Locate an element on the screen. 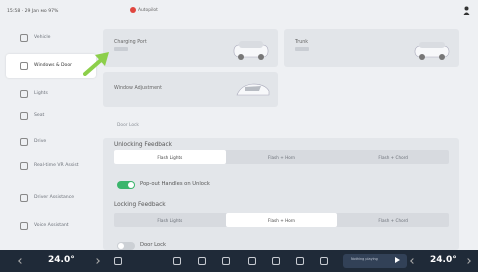 This screenshot has height=272, width=478. door-icon is located at coordinates (24, 66).